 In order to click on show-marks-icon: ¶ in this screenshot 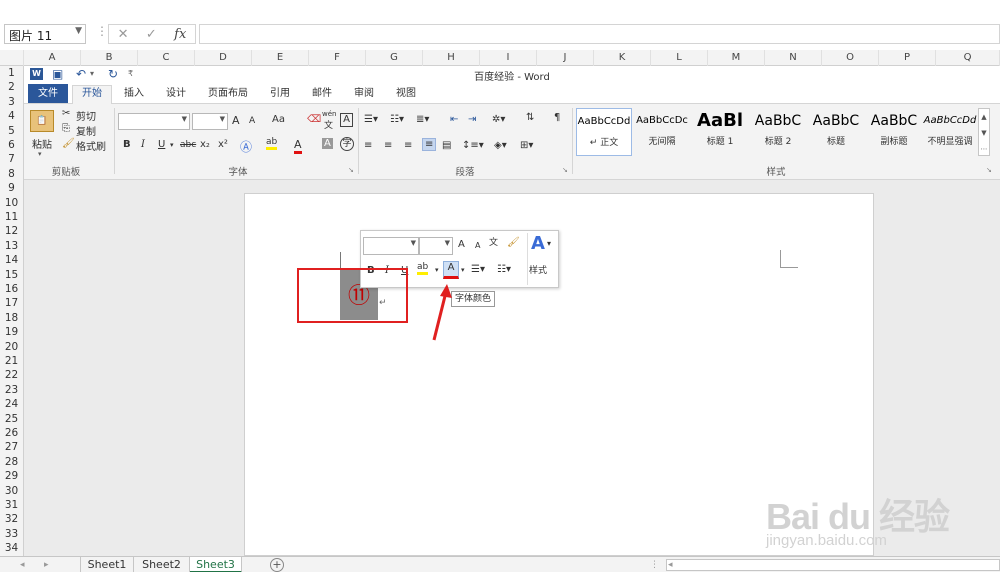, I will do `click(557, 117)`.